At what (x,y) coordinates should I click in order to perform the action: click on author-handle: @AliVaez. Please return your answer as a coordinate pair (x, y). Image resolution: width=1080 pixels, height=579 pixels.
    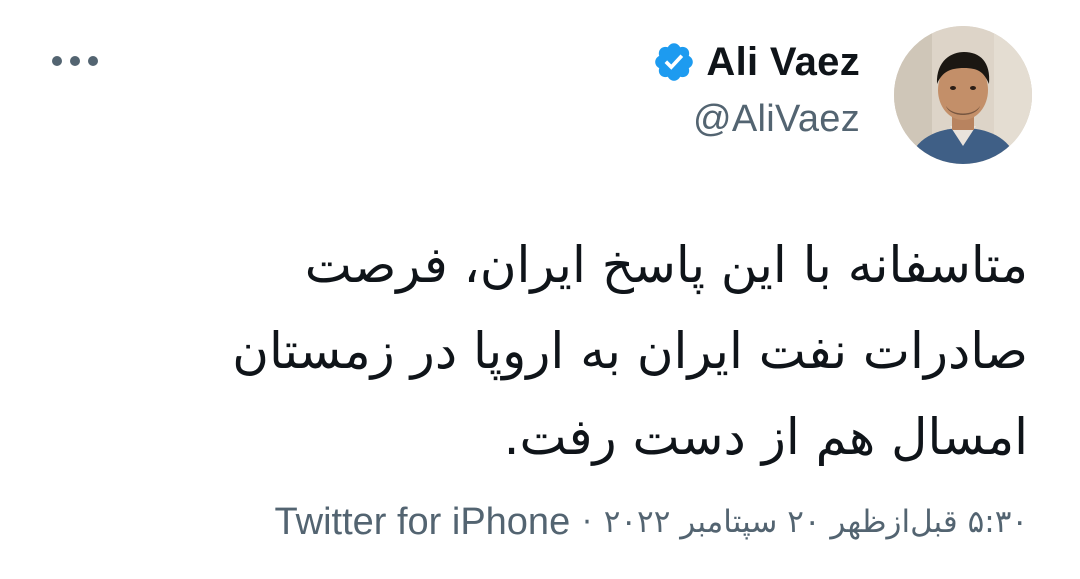
    Looking at the image, I should click on (756, 119).